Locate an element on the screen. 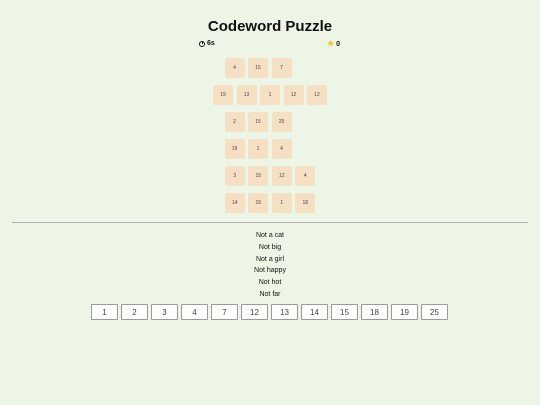 Image resolution: width=540 pixels, height=405 pixels. timer-value: 6s is located at coordinates (211, 43).